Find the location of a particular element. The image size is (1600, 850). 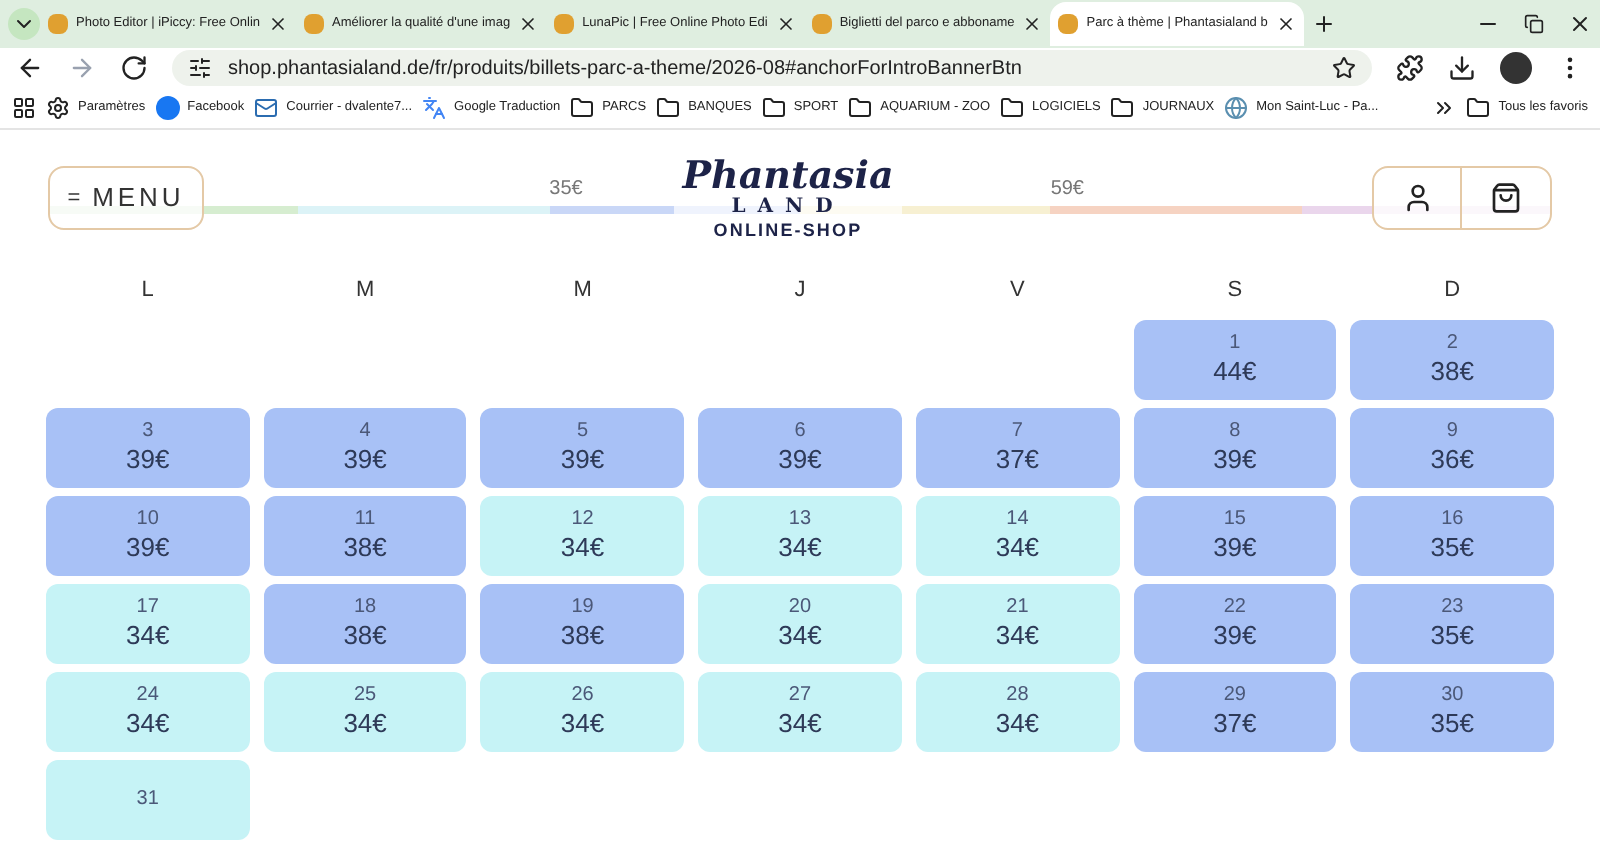

calendar-day: 8 39€ is located at coordinates (1235, 447).